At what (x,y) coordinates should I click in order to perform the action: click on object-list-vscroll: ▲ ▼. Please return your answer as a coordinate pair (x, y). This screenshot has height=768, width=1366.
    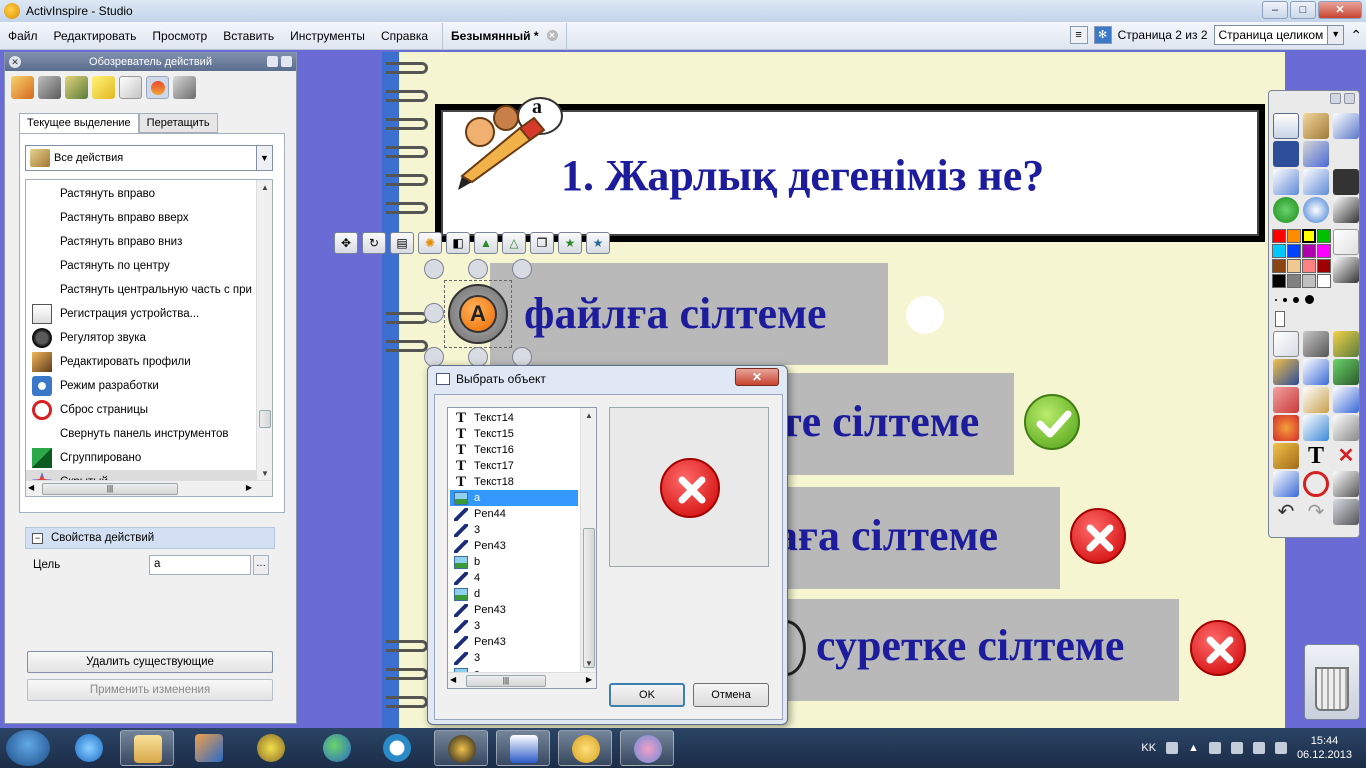
    Looking at the image, I should click on (588, 540).